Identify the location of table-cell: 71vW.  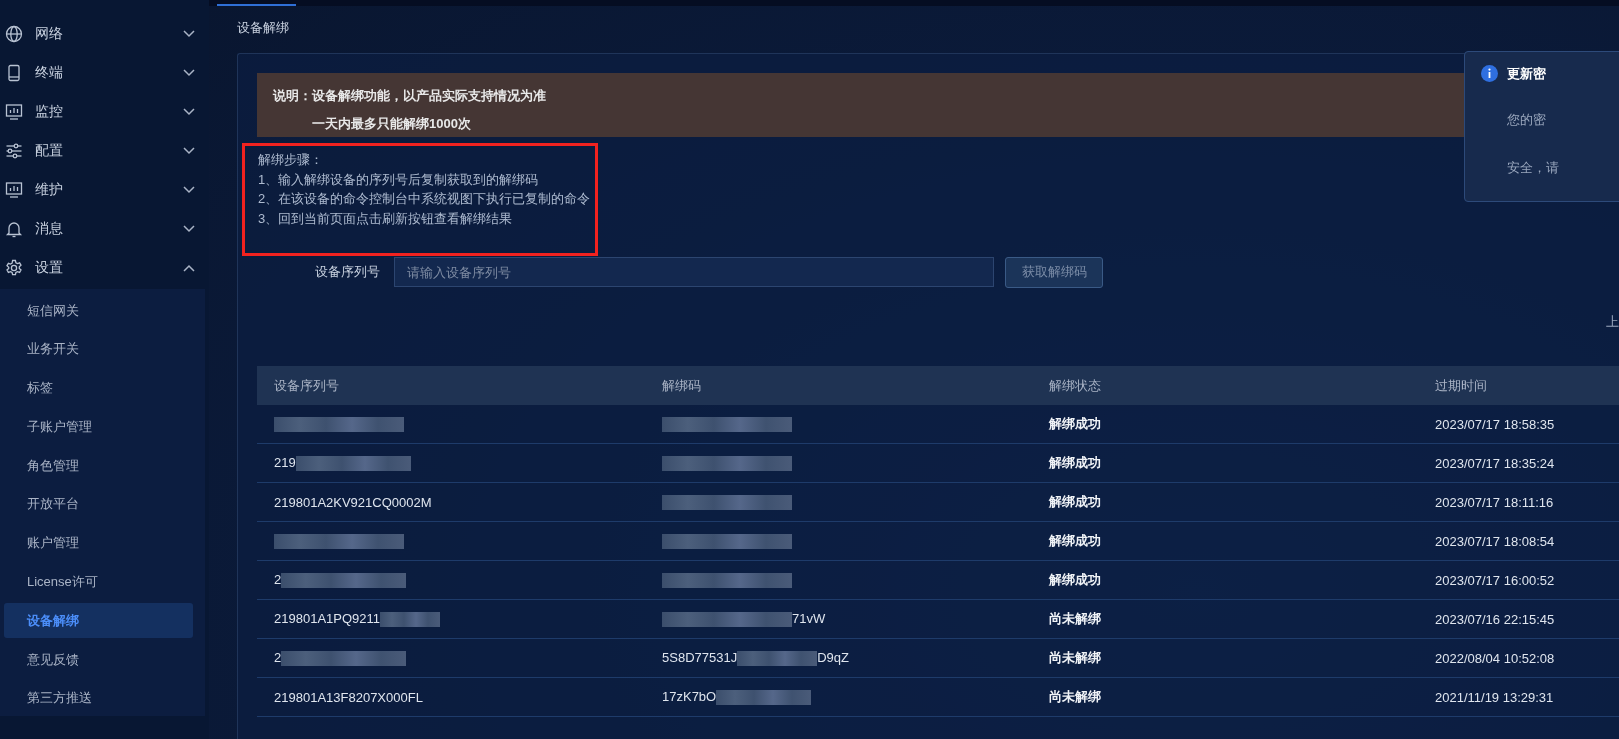
(809, 618).